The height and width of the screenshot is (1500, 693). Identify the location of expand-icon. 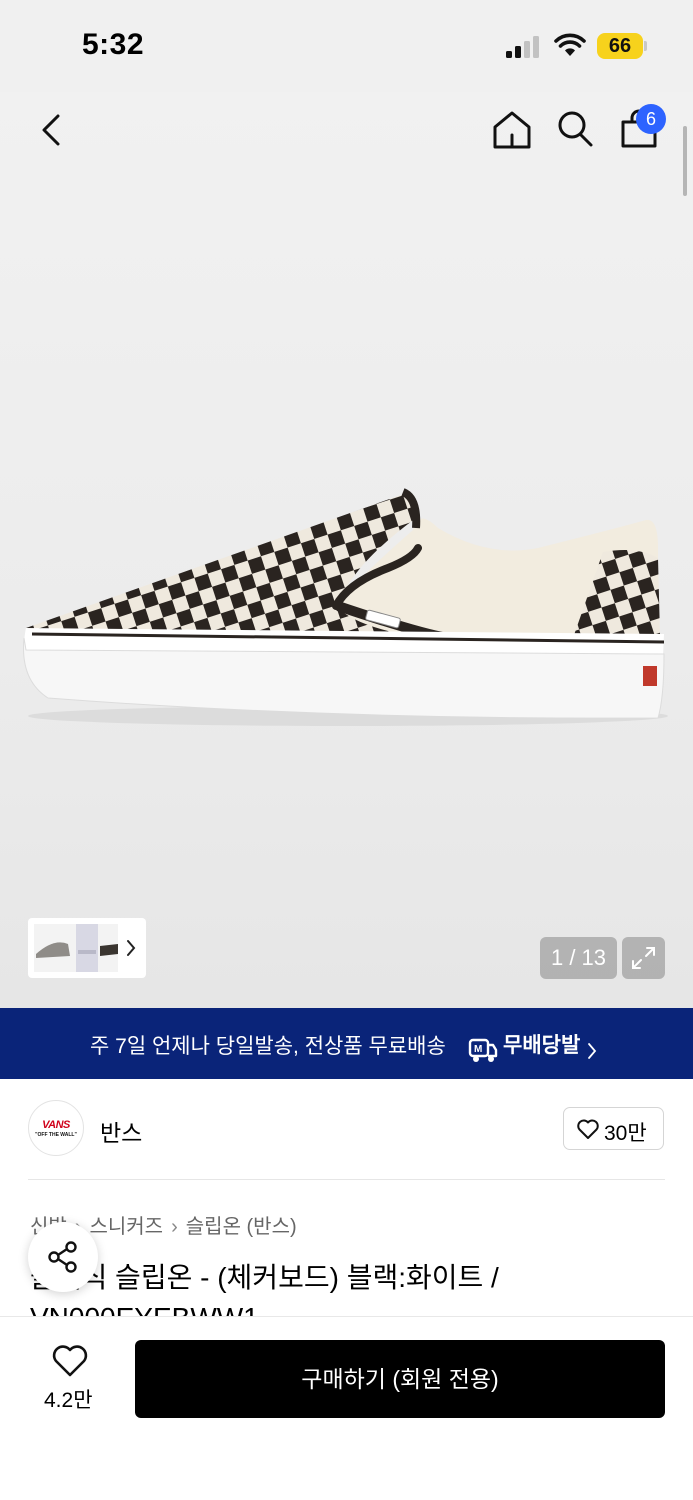
(643, 958).